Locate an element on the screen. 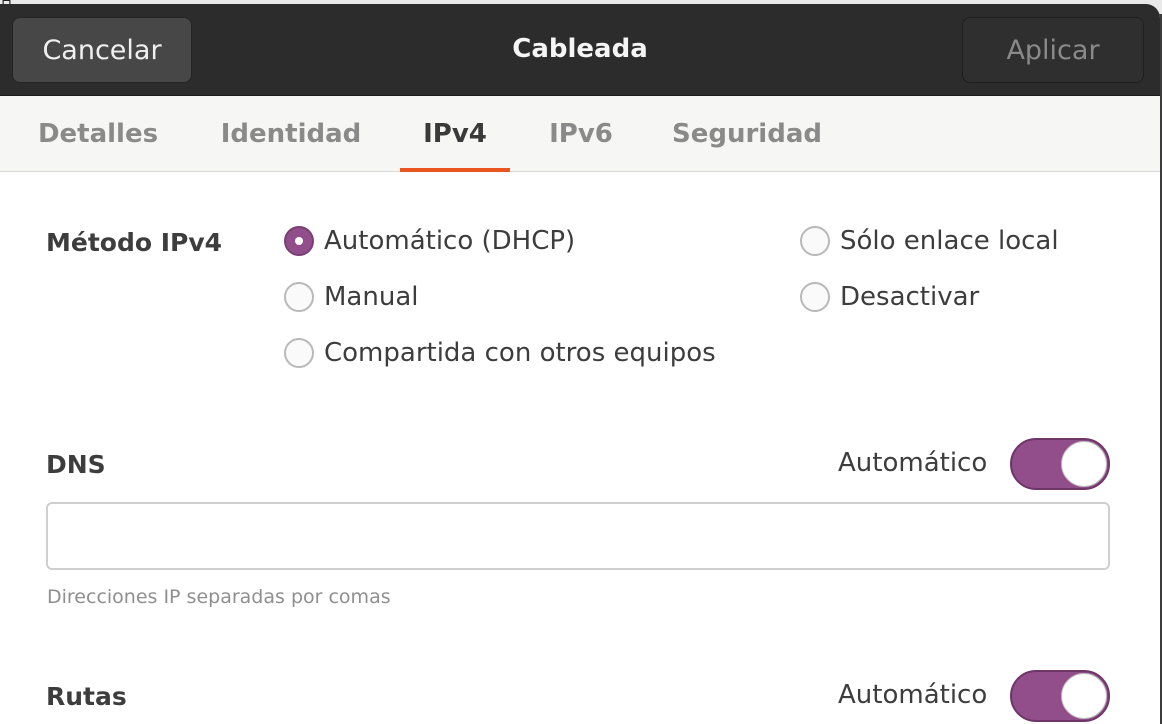 This screenshot has height=724, width=1162. dns-automatic-switch is located at coordinates (1060, 464).